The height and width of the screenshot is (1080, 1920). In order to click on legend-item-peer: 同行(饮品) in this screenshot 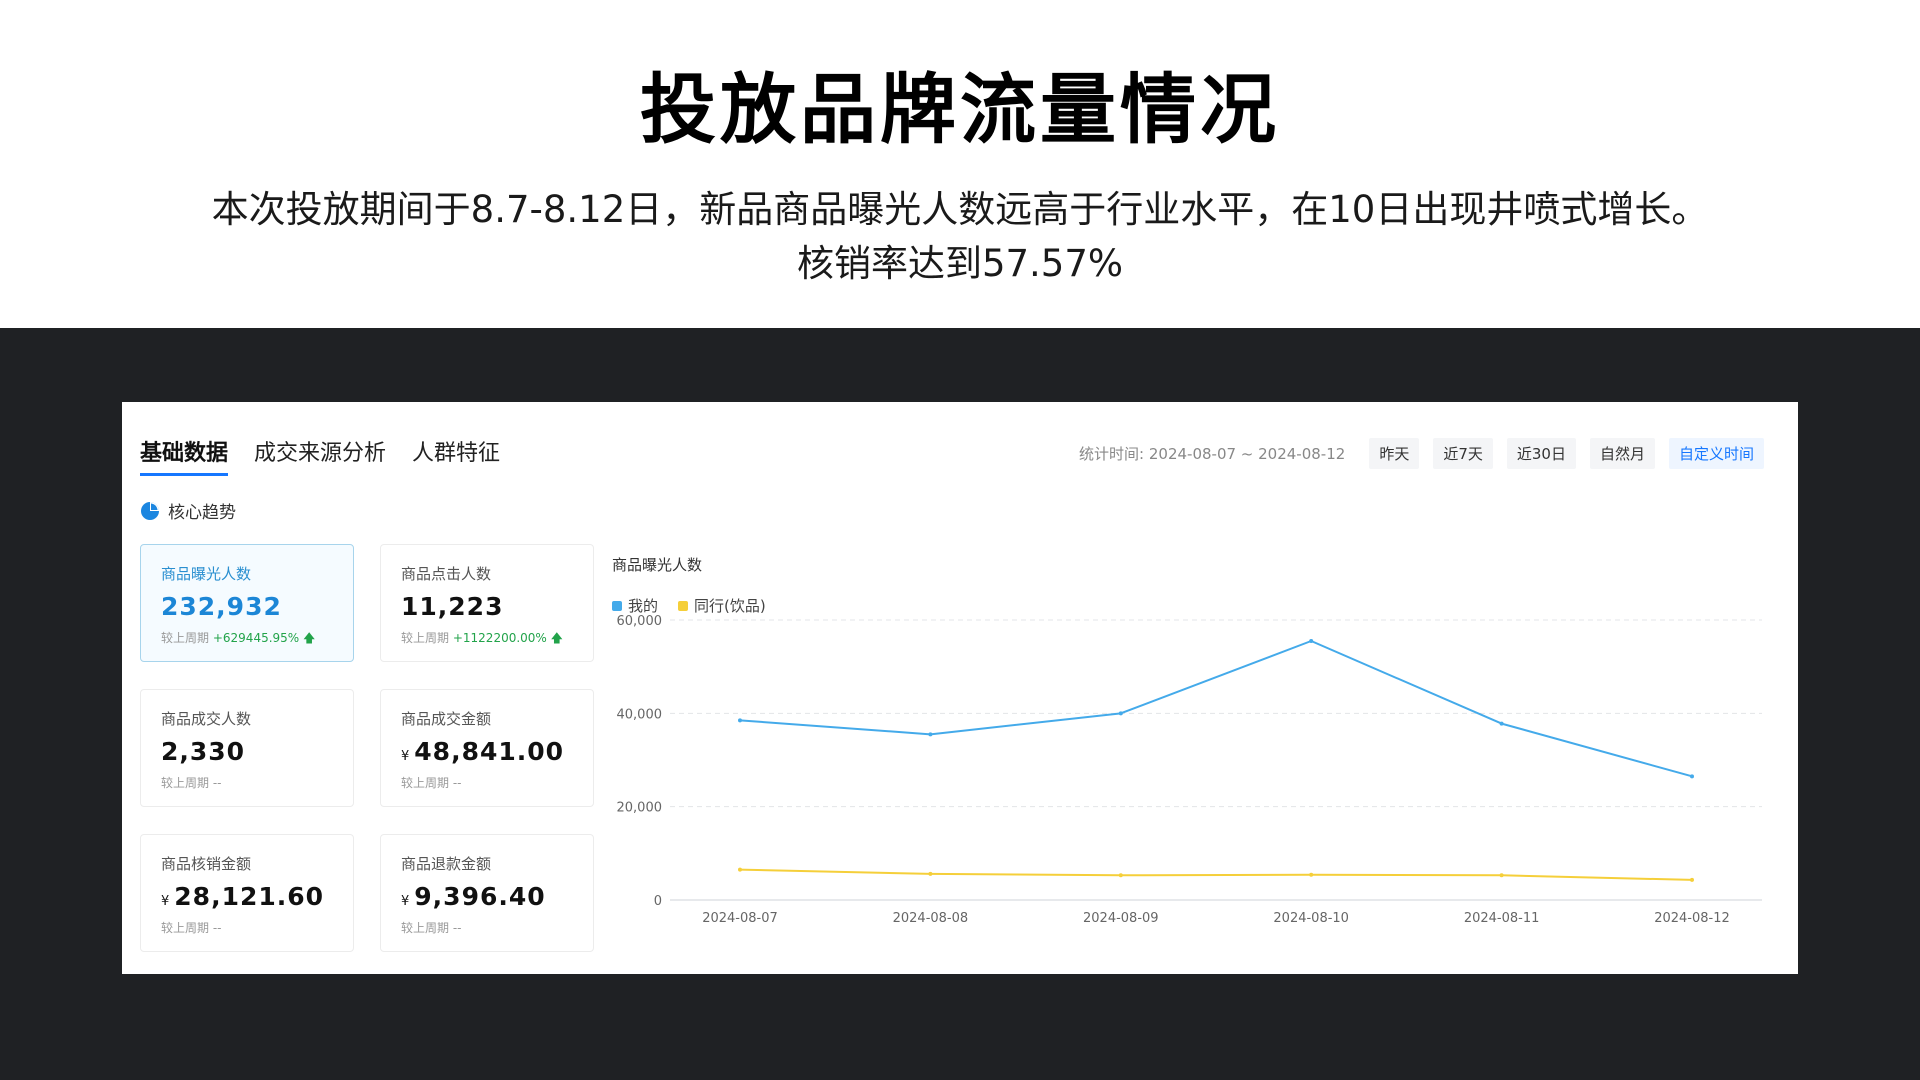, I will do `click(722, 605)`.